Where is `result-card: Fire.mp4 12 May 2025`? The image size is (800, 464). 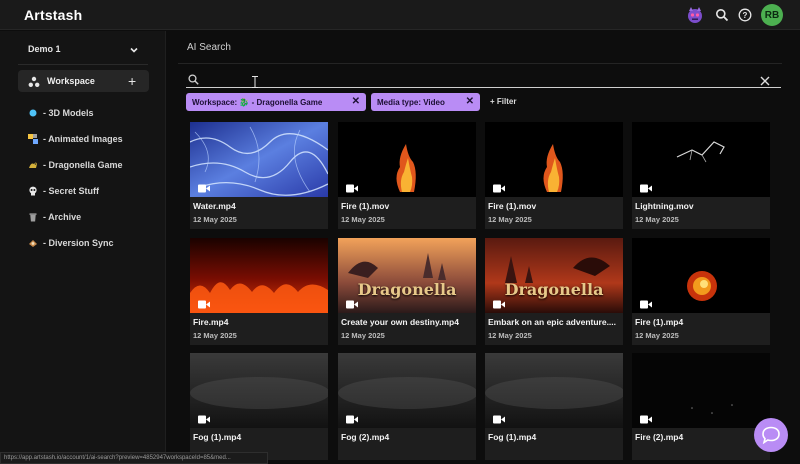
result-card: Fire.mp4 12 May 2025 is located at coordinates (259, 291).